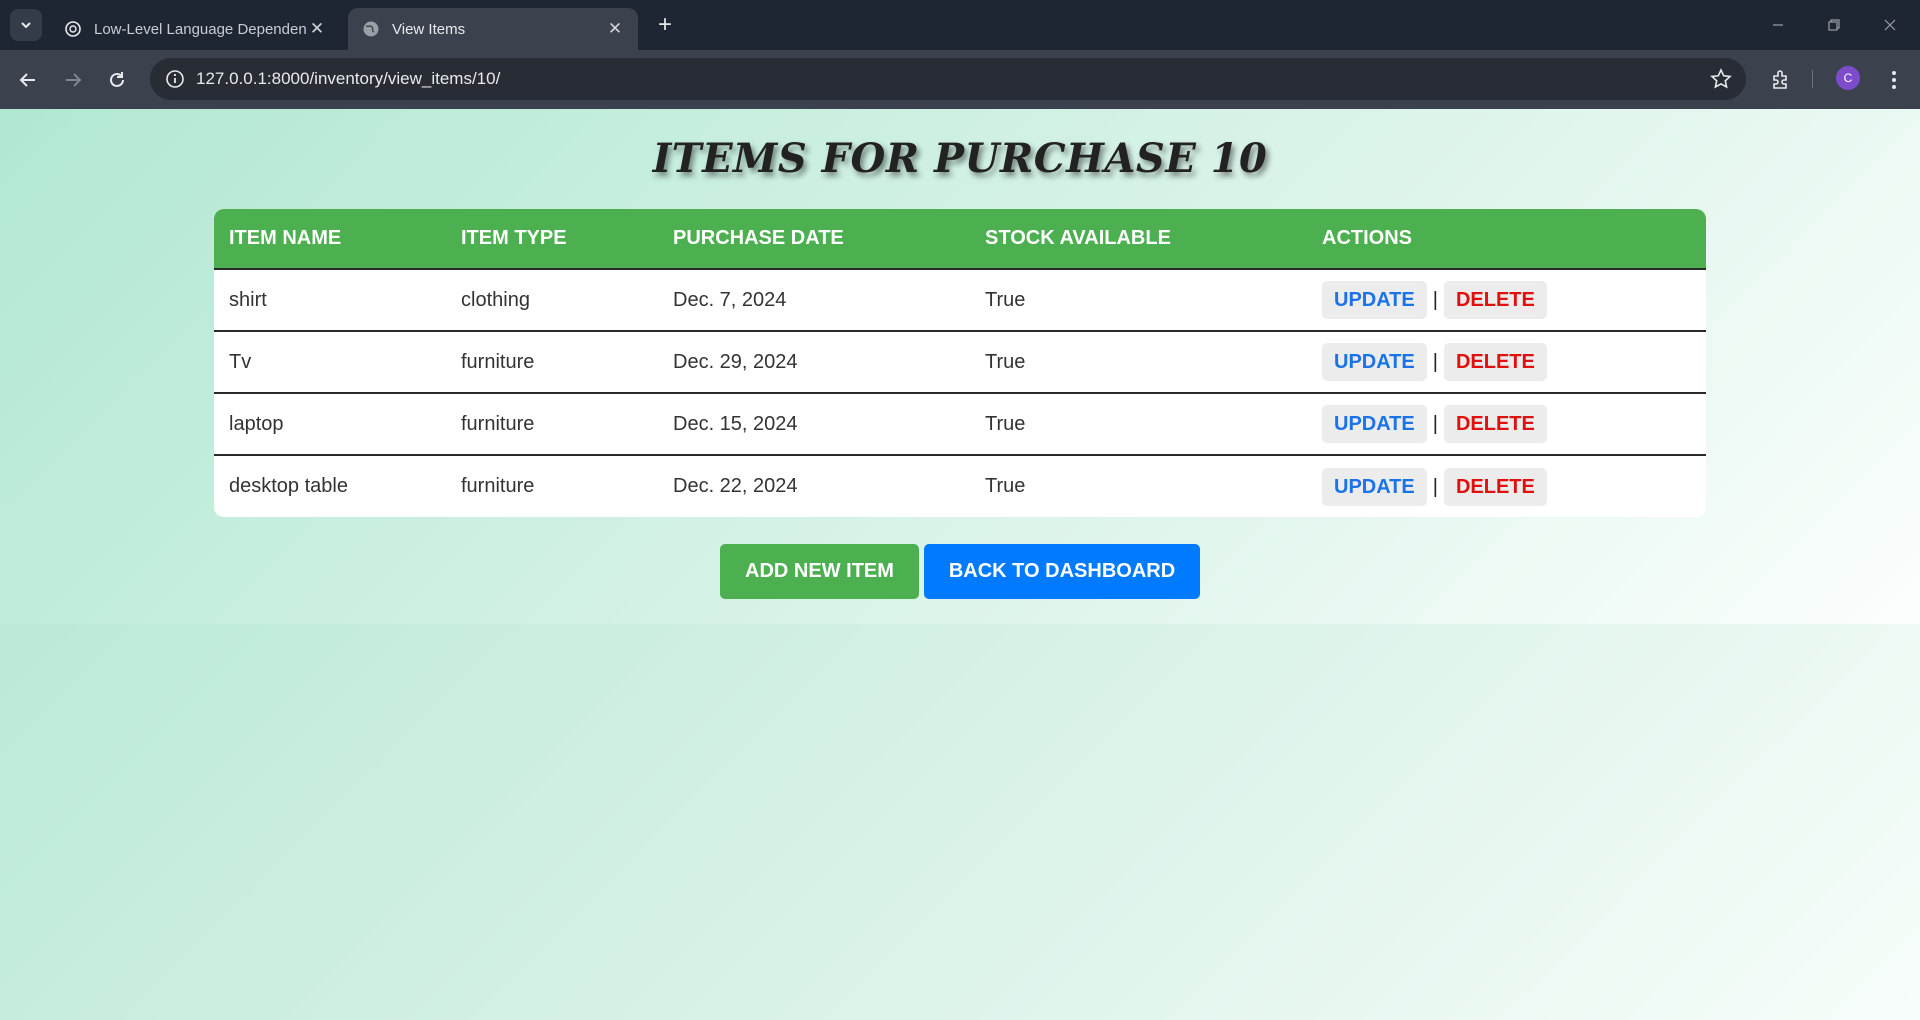 This screenshot has width=1920, height=1020. I want to click on tab-low-level-language: Low-Level Language Dependen ✕, so click(195, 29).